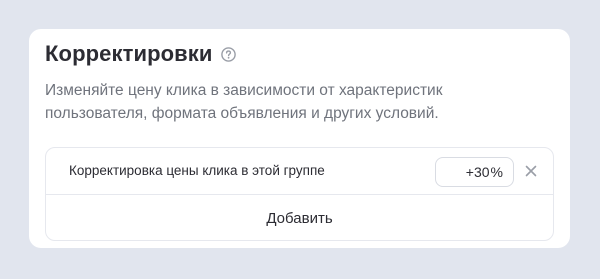  What do you see at coordinates (228, 54) in the screenshot?
I see `question-circle-icon` at bounding box center [228, 54].